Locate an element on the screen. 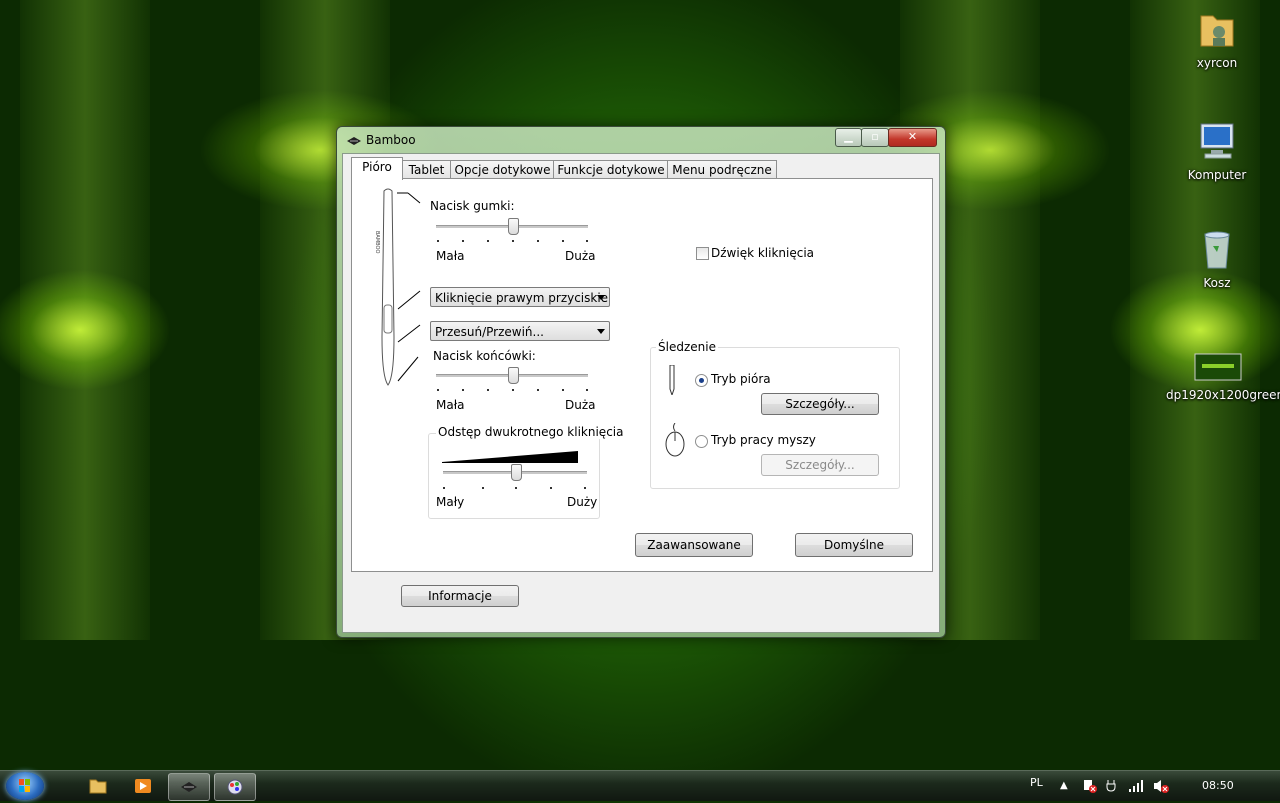 This screenshot has width=1280, height=803. network-signal-icon is located at coordinates (1136, 786).